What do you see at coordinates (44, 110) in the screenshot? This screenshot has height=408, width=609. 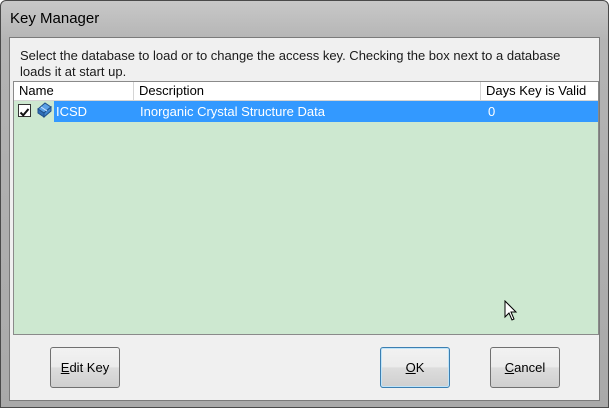 I see `database-icon` at bounding box center [44, 110].